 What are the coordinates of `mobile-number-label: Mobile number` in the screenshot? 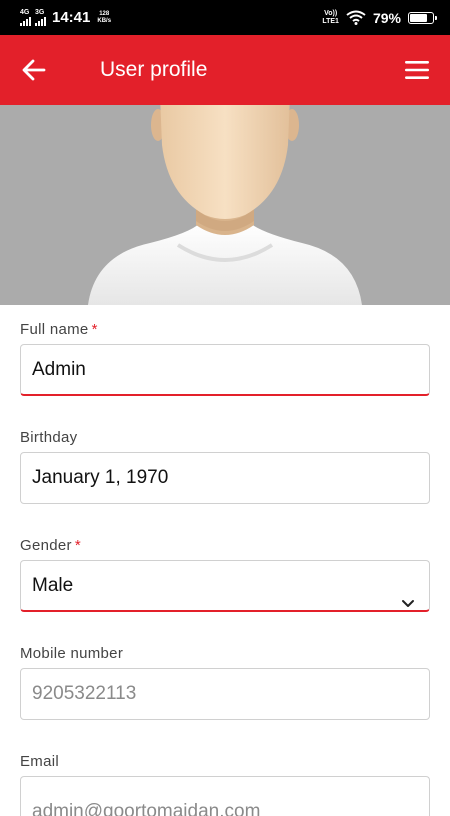 It's located at (72, 653).